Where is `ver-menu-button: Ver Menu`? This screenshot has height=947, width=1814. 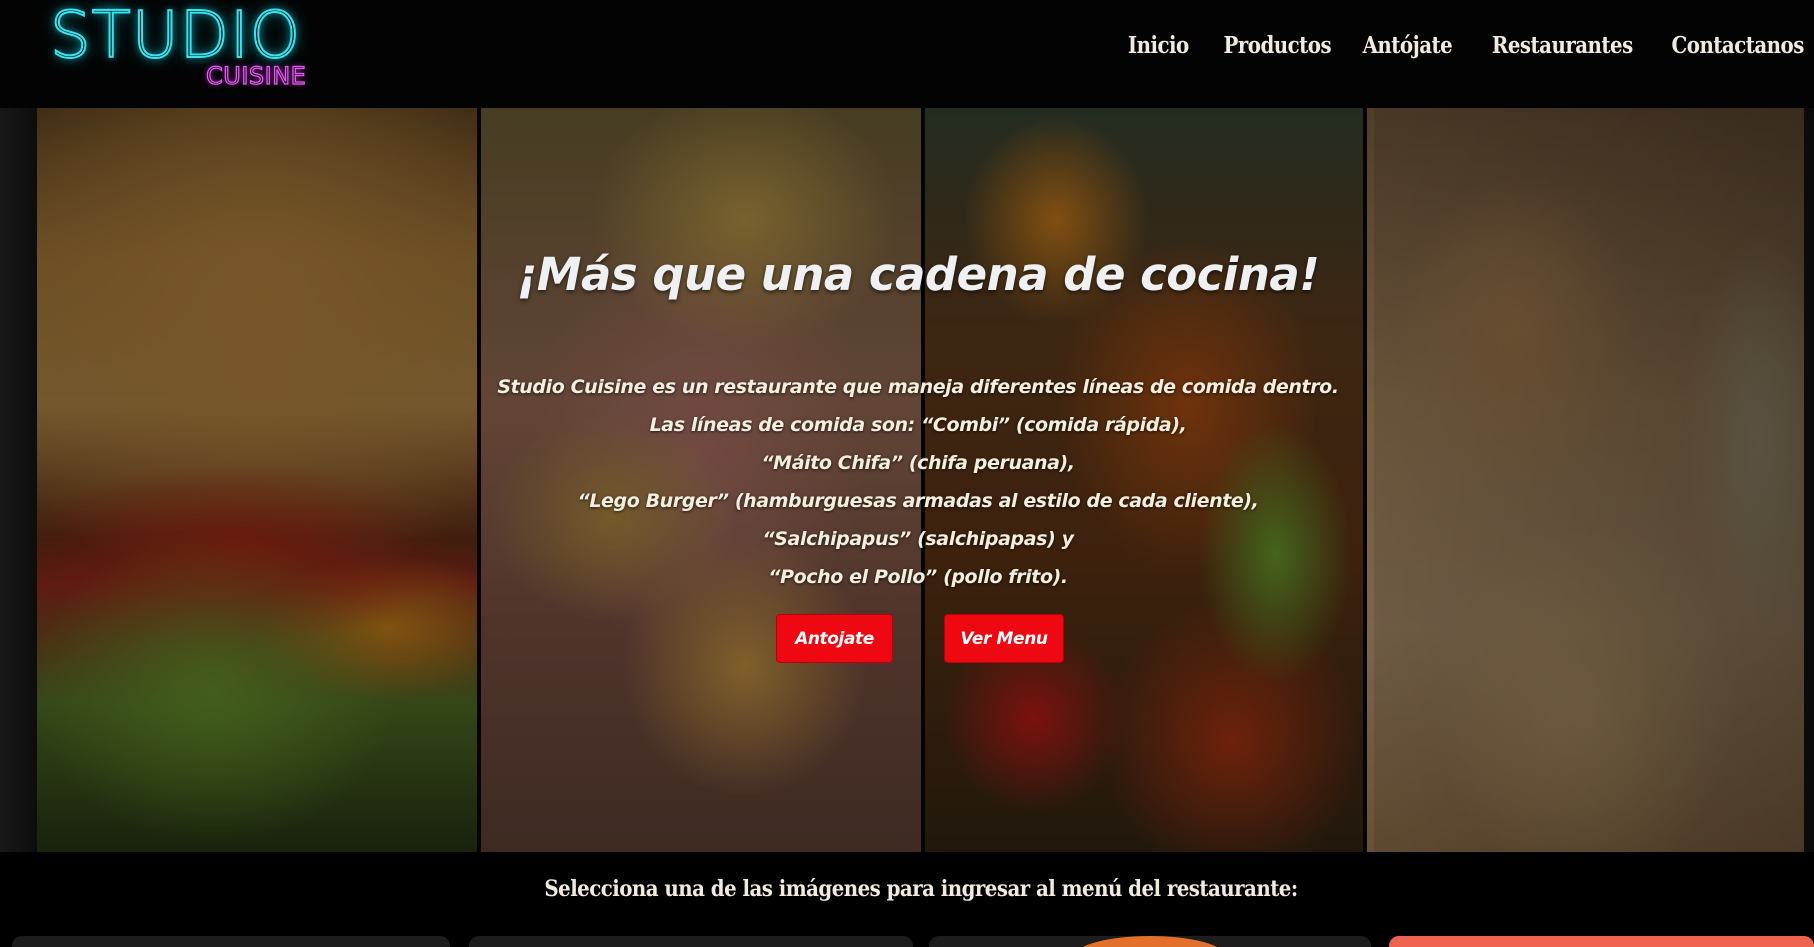 ver-menu-button: Ver Menu is located at coordinates (1004, 638).